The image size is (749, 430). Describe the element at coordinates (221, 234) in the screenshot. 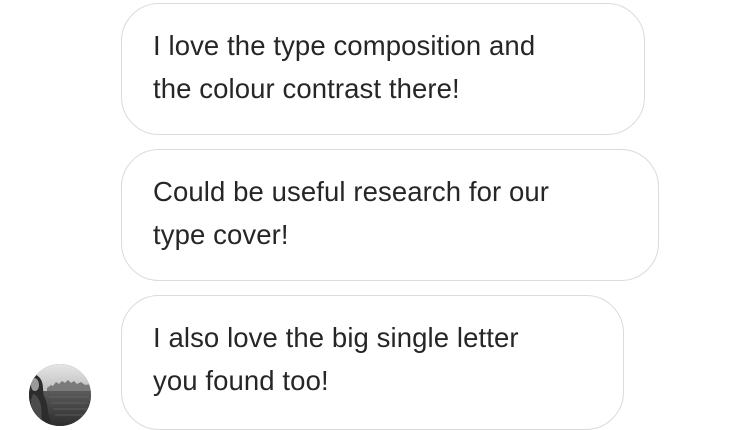

I see `message-text-line: type cover!` at that location.